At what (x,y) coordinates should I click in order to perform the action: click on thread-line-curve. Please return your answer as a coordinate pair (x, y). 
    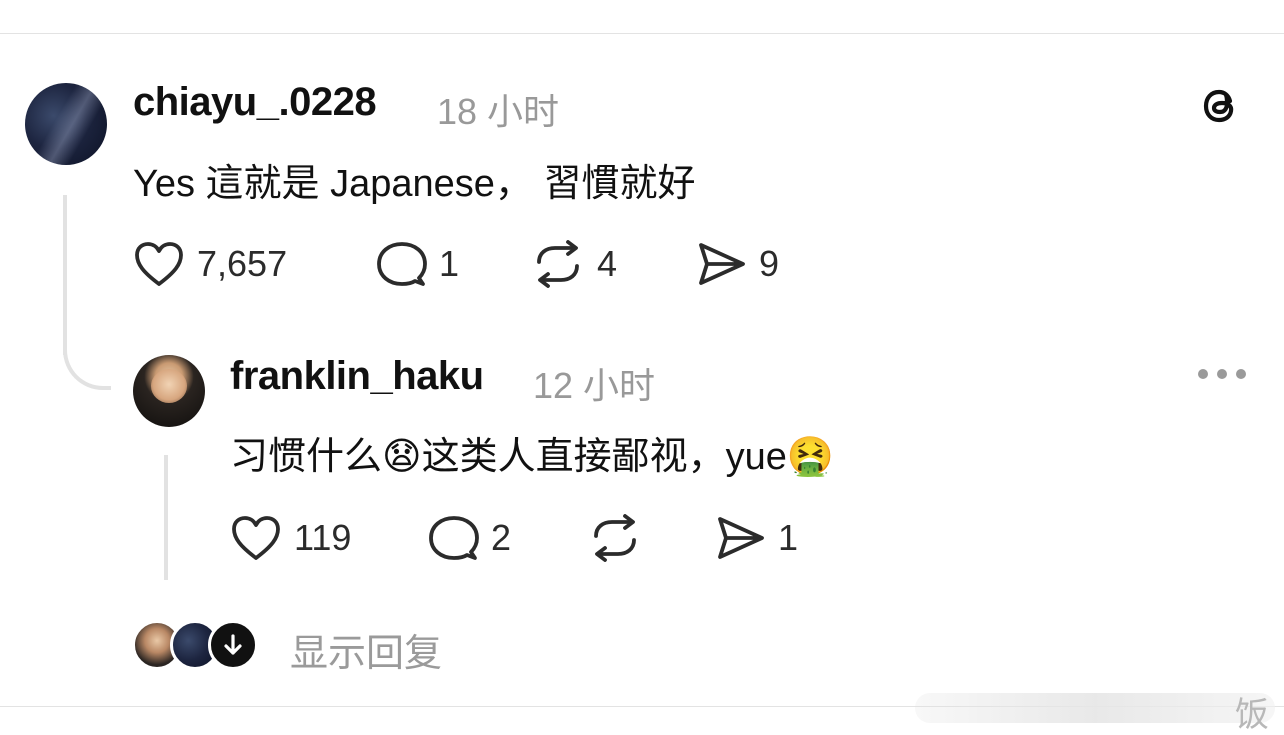
    Looking at the image, I should click on (87, 365).